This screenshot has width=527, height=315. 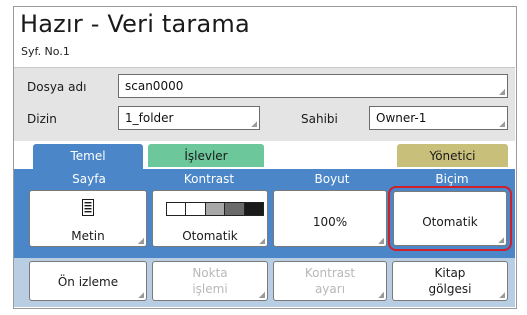 I want to click on book-shadow-label-line2: gölgesi, so click(x=450, y=289).